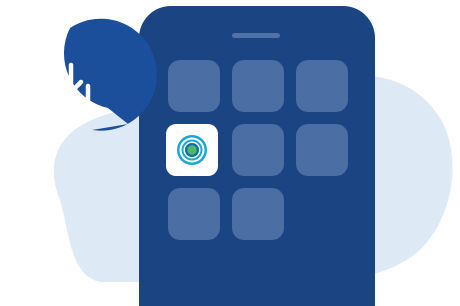 Image resolution: width=460 pixels, height=306 pixels. I want to click on download-bubble, so click(104, 74).